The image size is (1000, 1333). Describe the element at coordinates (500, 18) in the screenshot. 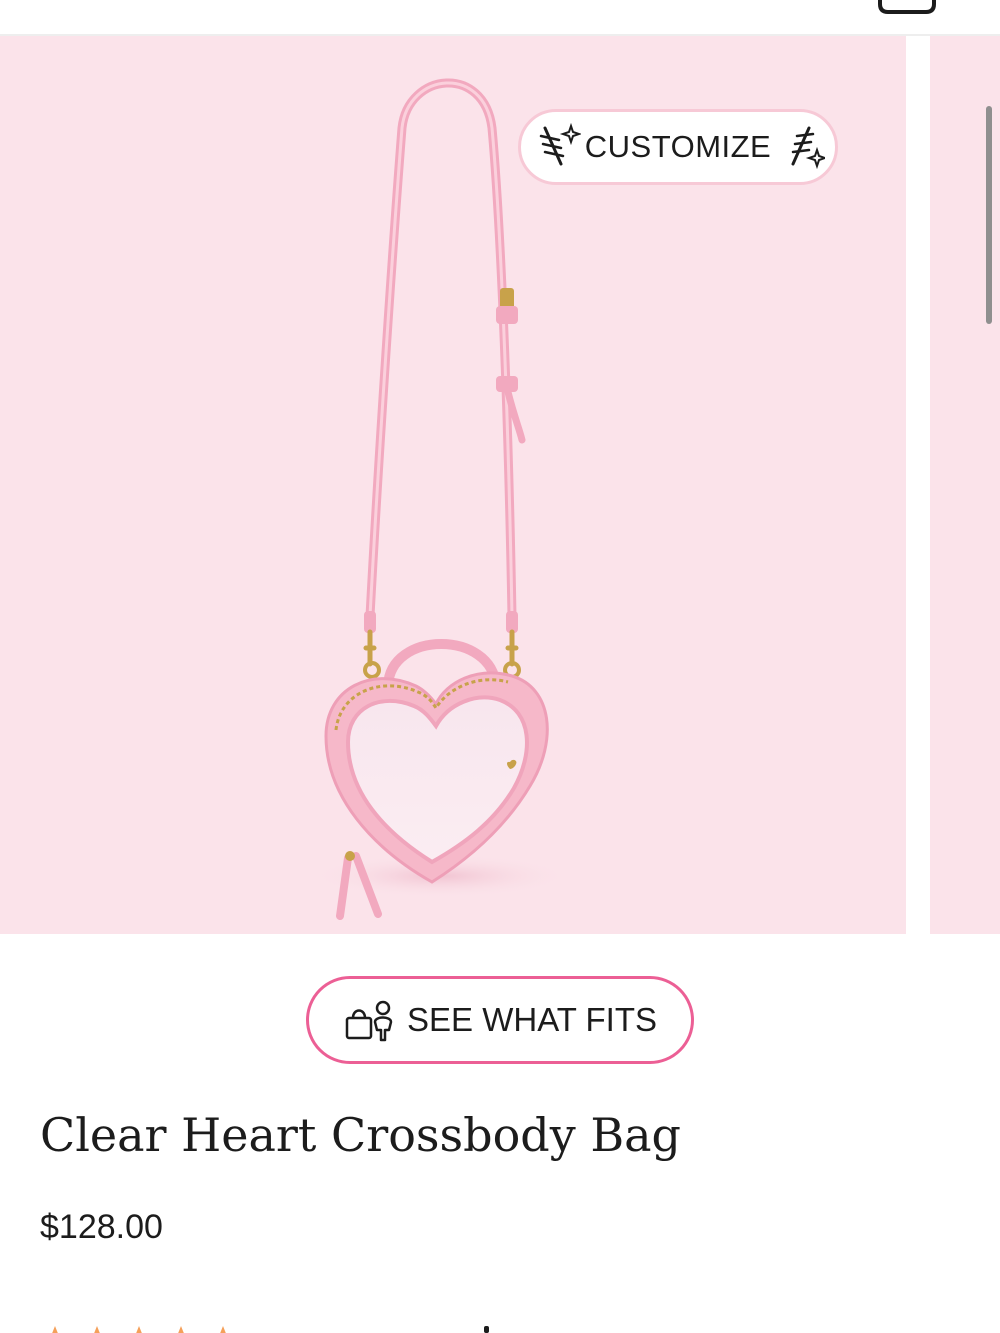

I see `top-navigation-bar` at that location.